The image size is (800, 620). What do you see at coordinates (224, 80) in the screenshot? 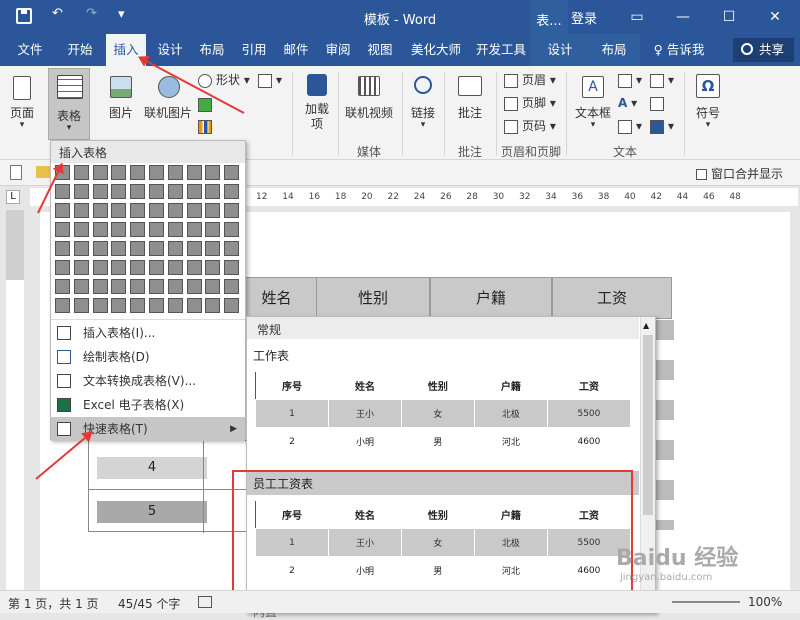
I see `shapes-button: 形状 ▾` at bounding box center [224, 80].